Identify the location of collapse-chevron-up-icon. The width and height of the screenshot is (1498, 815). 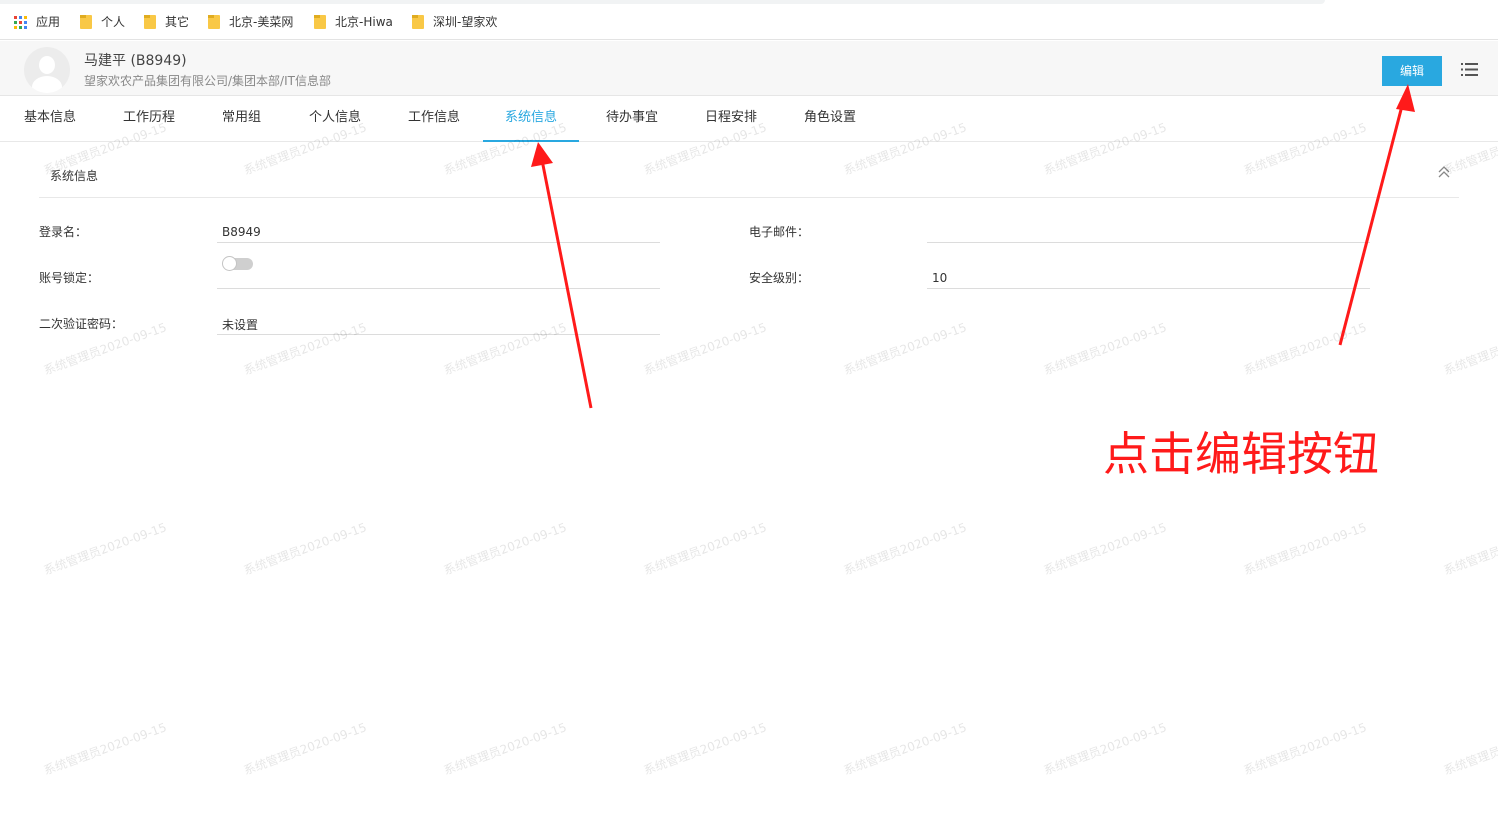
(1444, 172).